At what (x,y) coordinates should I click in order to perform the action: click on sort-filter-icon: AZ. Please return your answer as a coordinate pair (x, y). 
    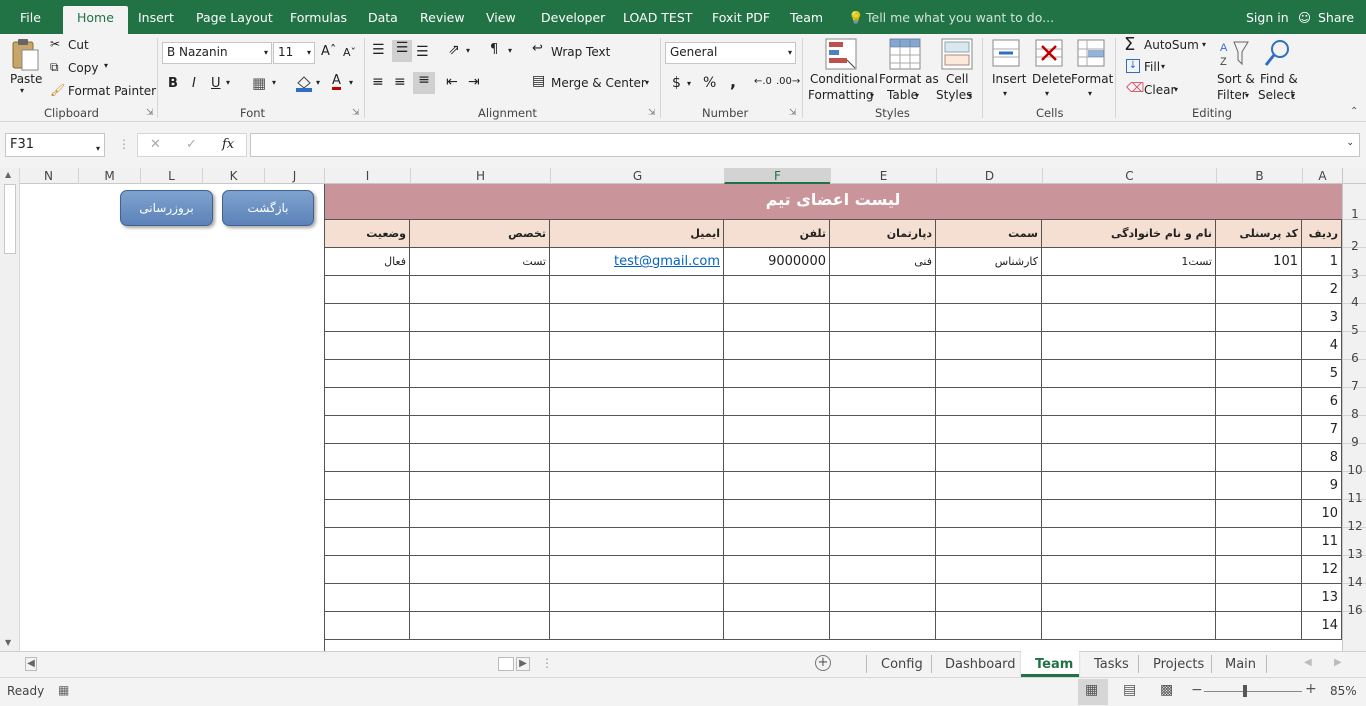
    Looking at the image, I should click on (1234, 54).